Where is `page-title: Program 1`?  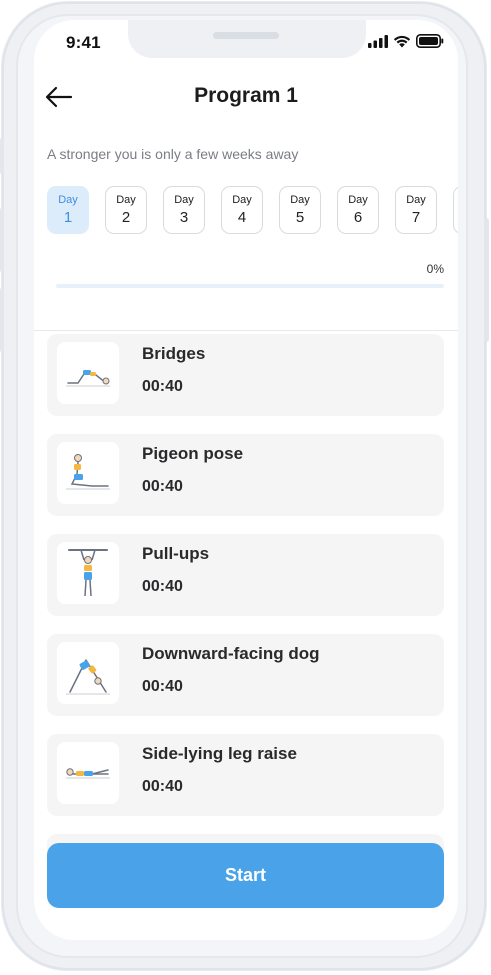
page-title: Program 1 is located at coordinates (246, 95).